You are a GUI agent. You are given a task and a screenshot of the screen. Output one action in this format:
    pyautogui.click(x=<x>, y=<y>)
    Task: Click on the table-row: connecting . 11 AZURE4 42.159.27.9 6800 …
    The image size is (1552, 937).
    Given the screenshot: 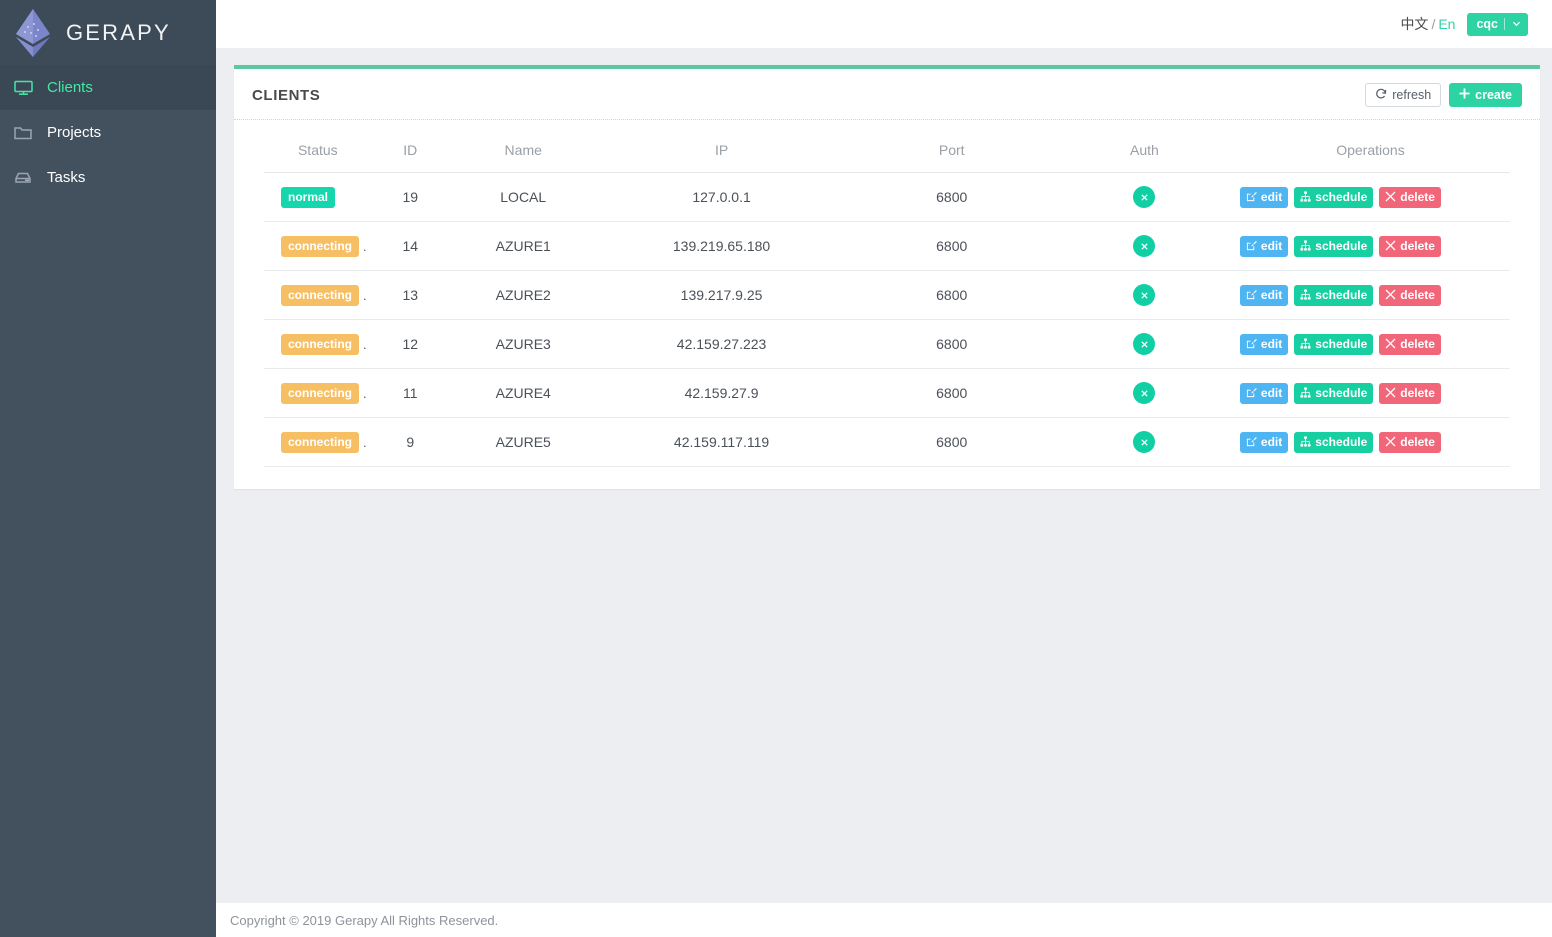 What is the action you would take?
    pyautogui.click(x=887, y=393)
    